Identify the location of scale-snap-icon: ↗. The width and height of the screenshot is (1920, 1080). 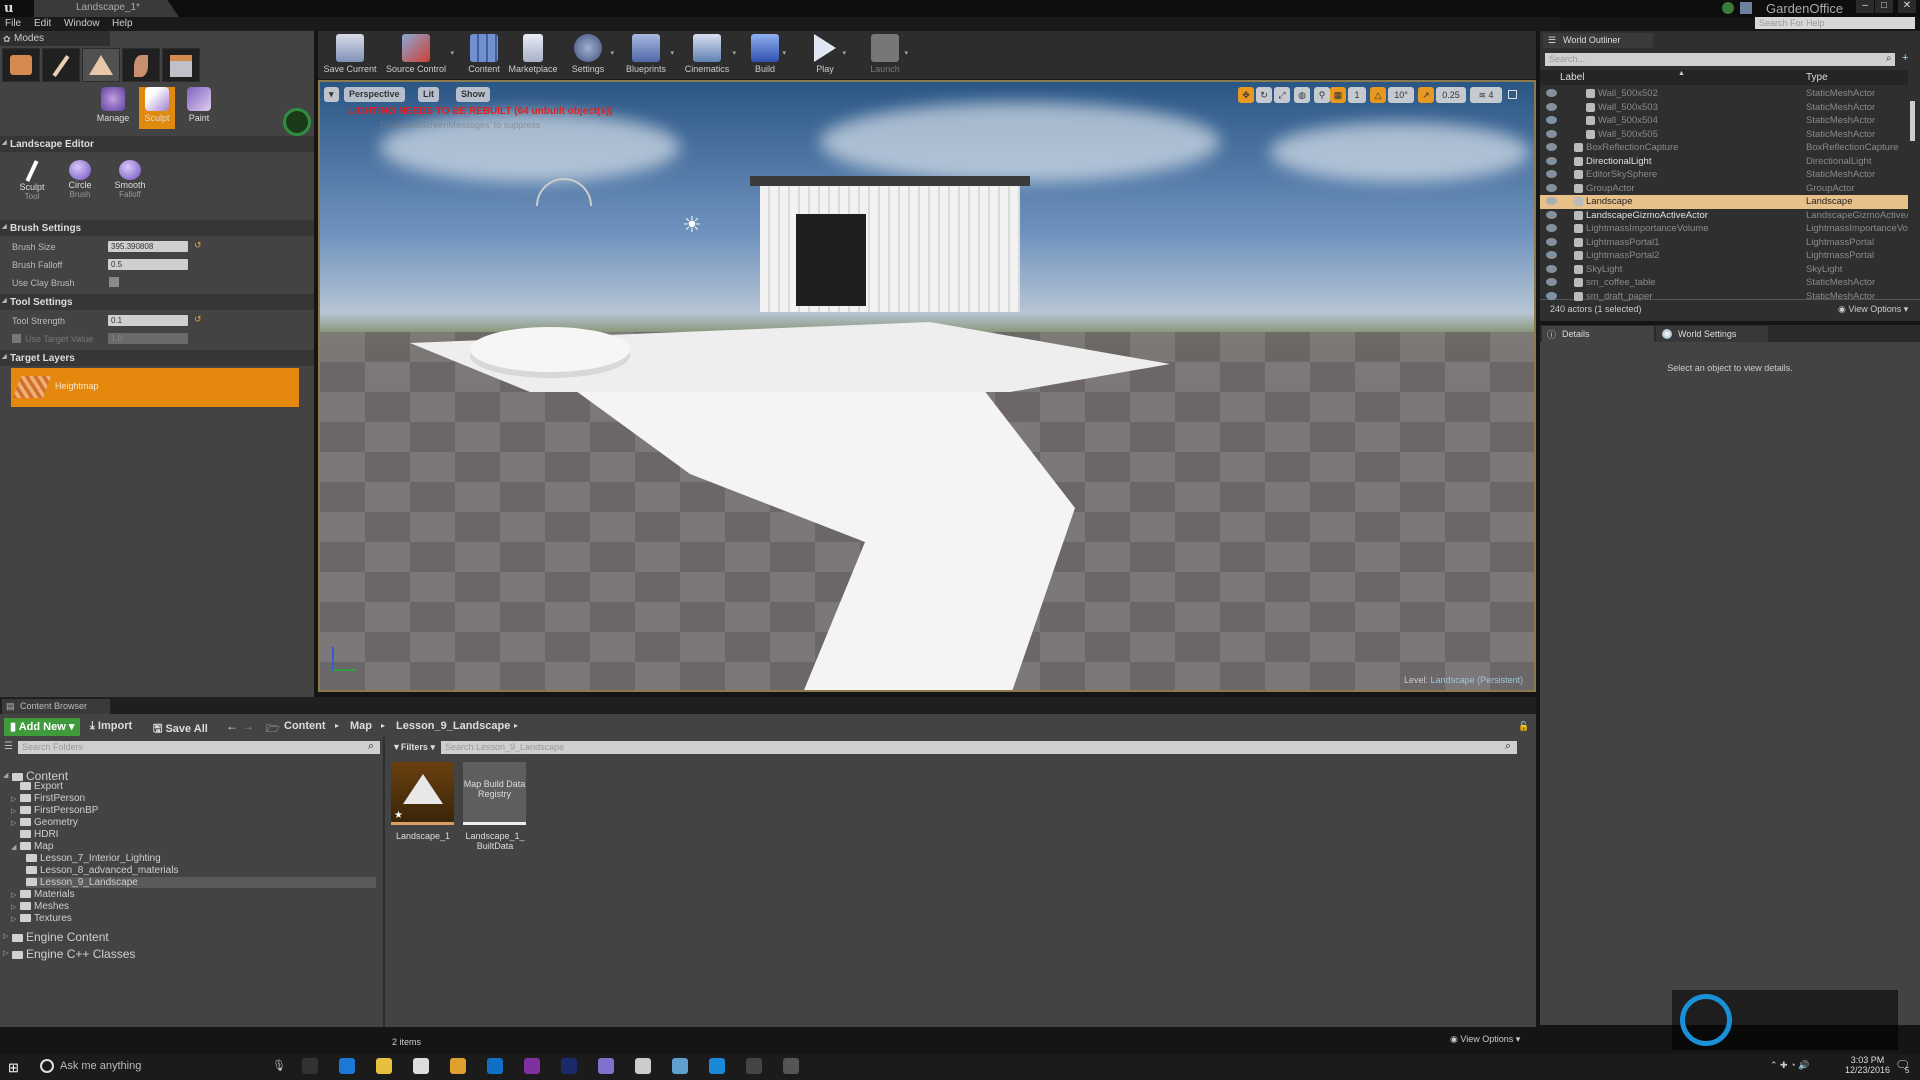
(1426, 95).